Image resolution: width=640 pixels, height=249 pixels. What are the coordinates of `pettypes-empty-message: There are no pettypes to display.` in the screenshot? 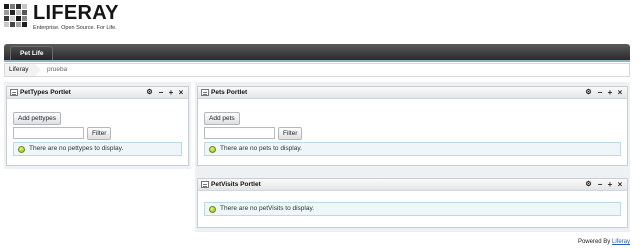 It's located at (97, 149).